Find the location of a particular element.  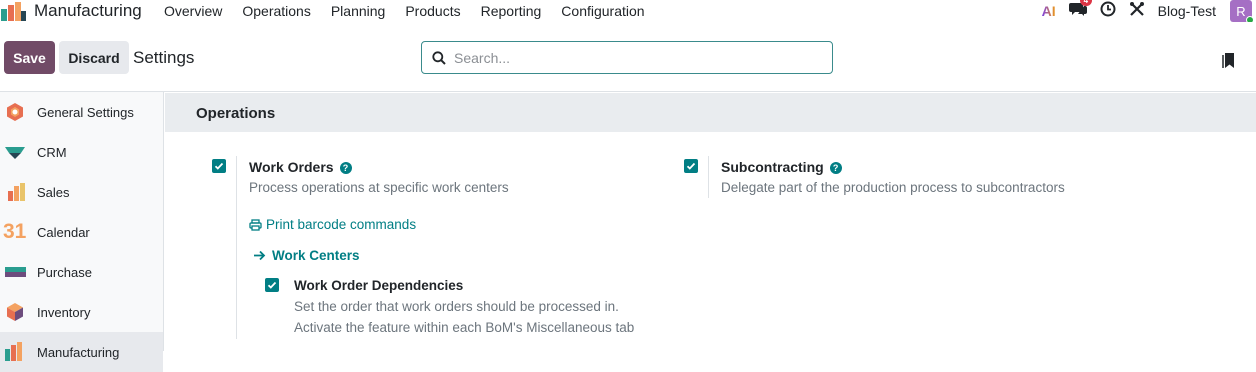

ai-icon: AI is located at coordinates (1049, 11).